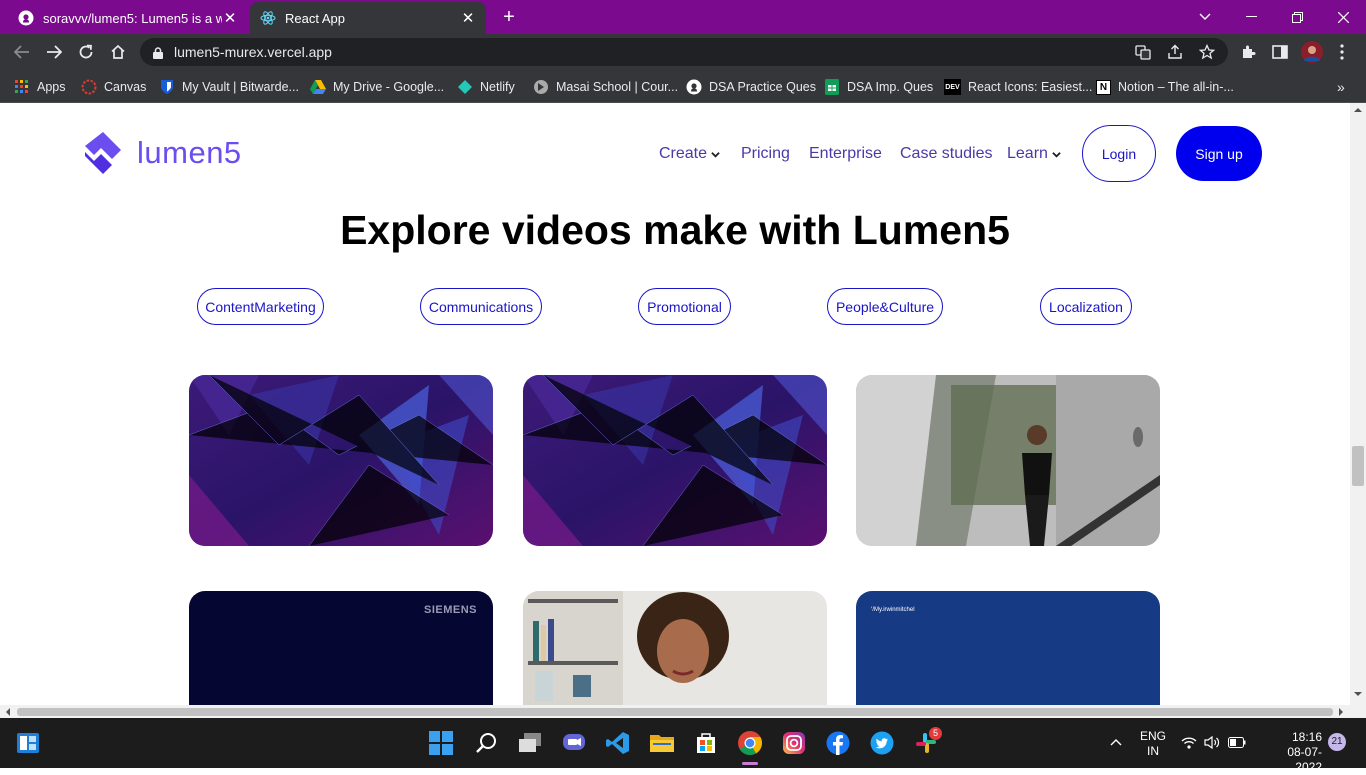 The height and width of the screenshot is (775, 1366). I want to click on bookmark-apps: Apps, so click(40, 87).